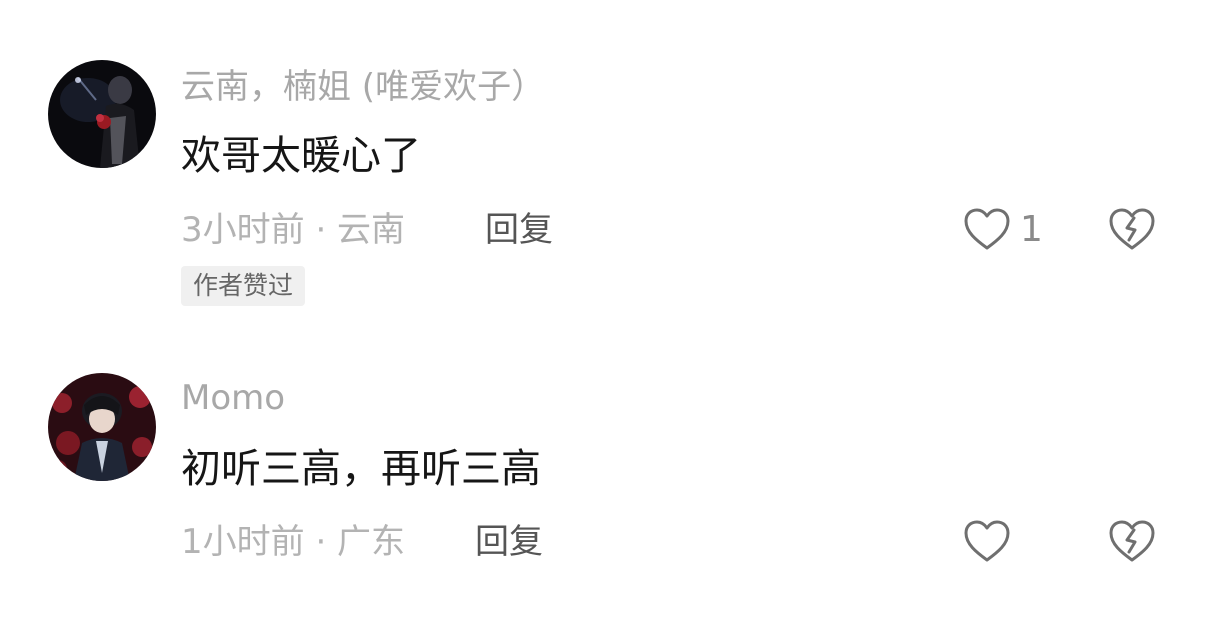  I want to click on comment-time-location: 3小时前 · 云南, so click(293, 230).